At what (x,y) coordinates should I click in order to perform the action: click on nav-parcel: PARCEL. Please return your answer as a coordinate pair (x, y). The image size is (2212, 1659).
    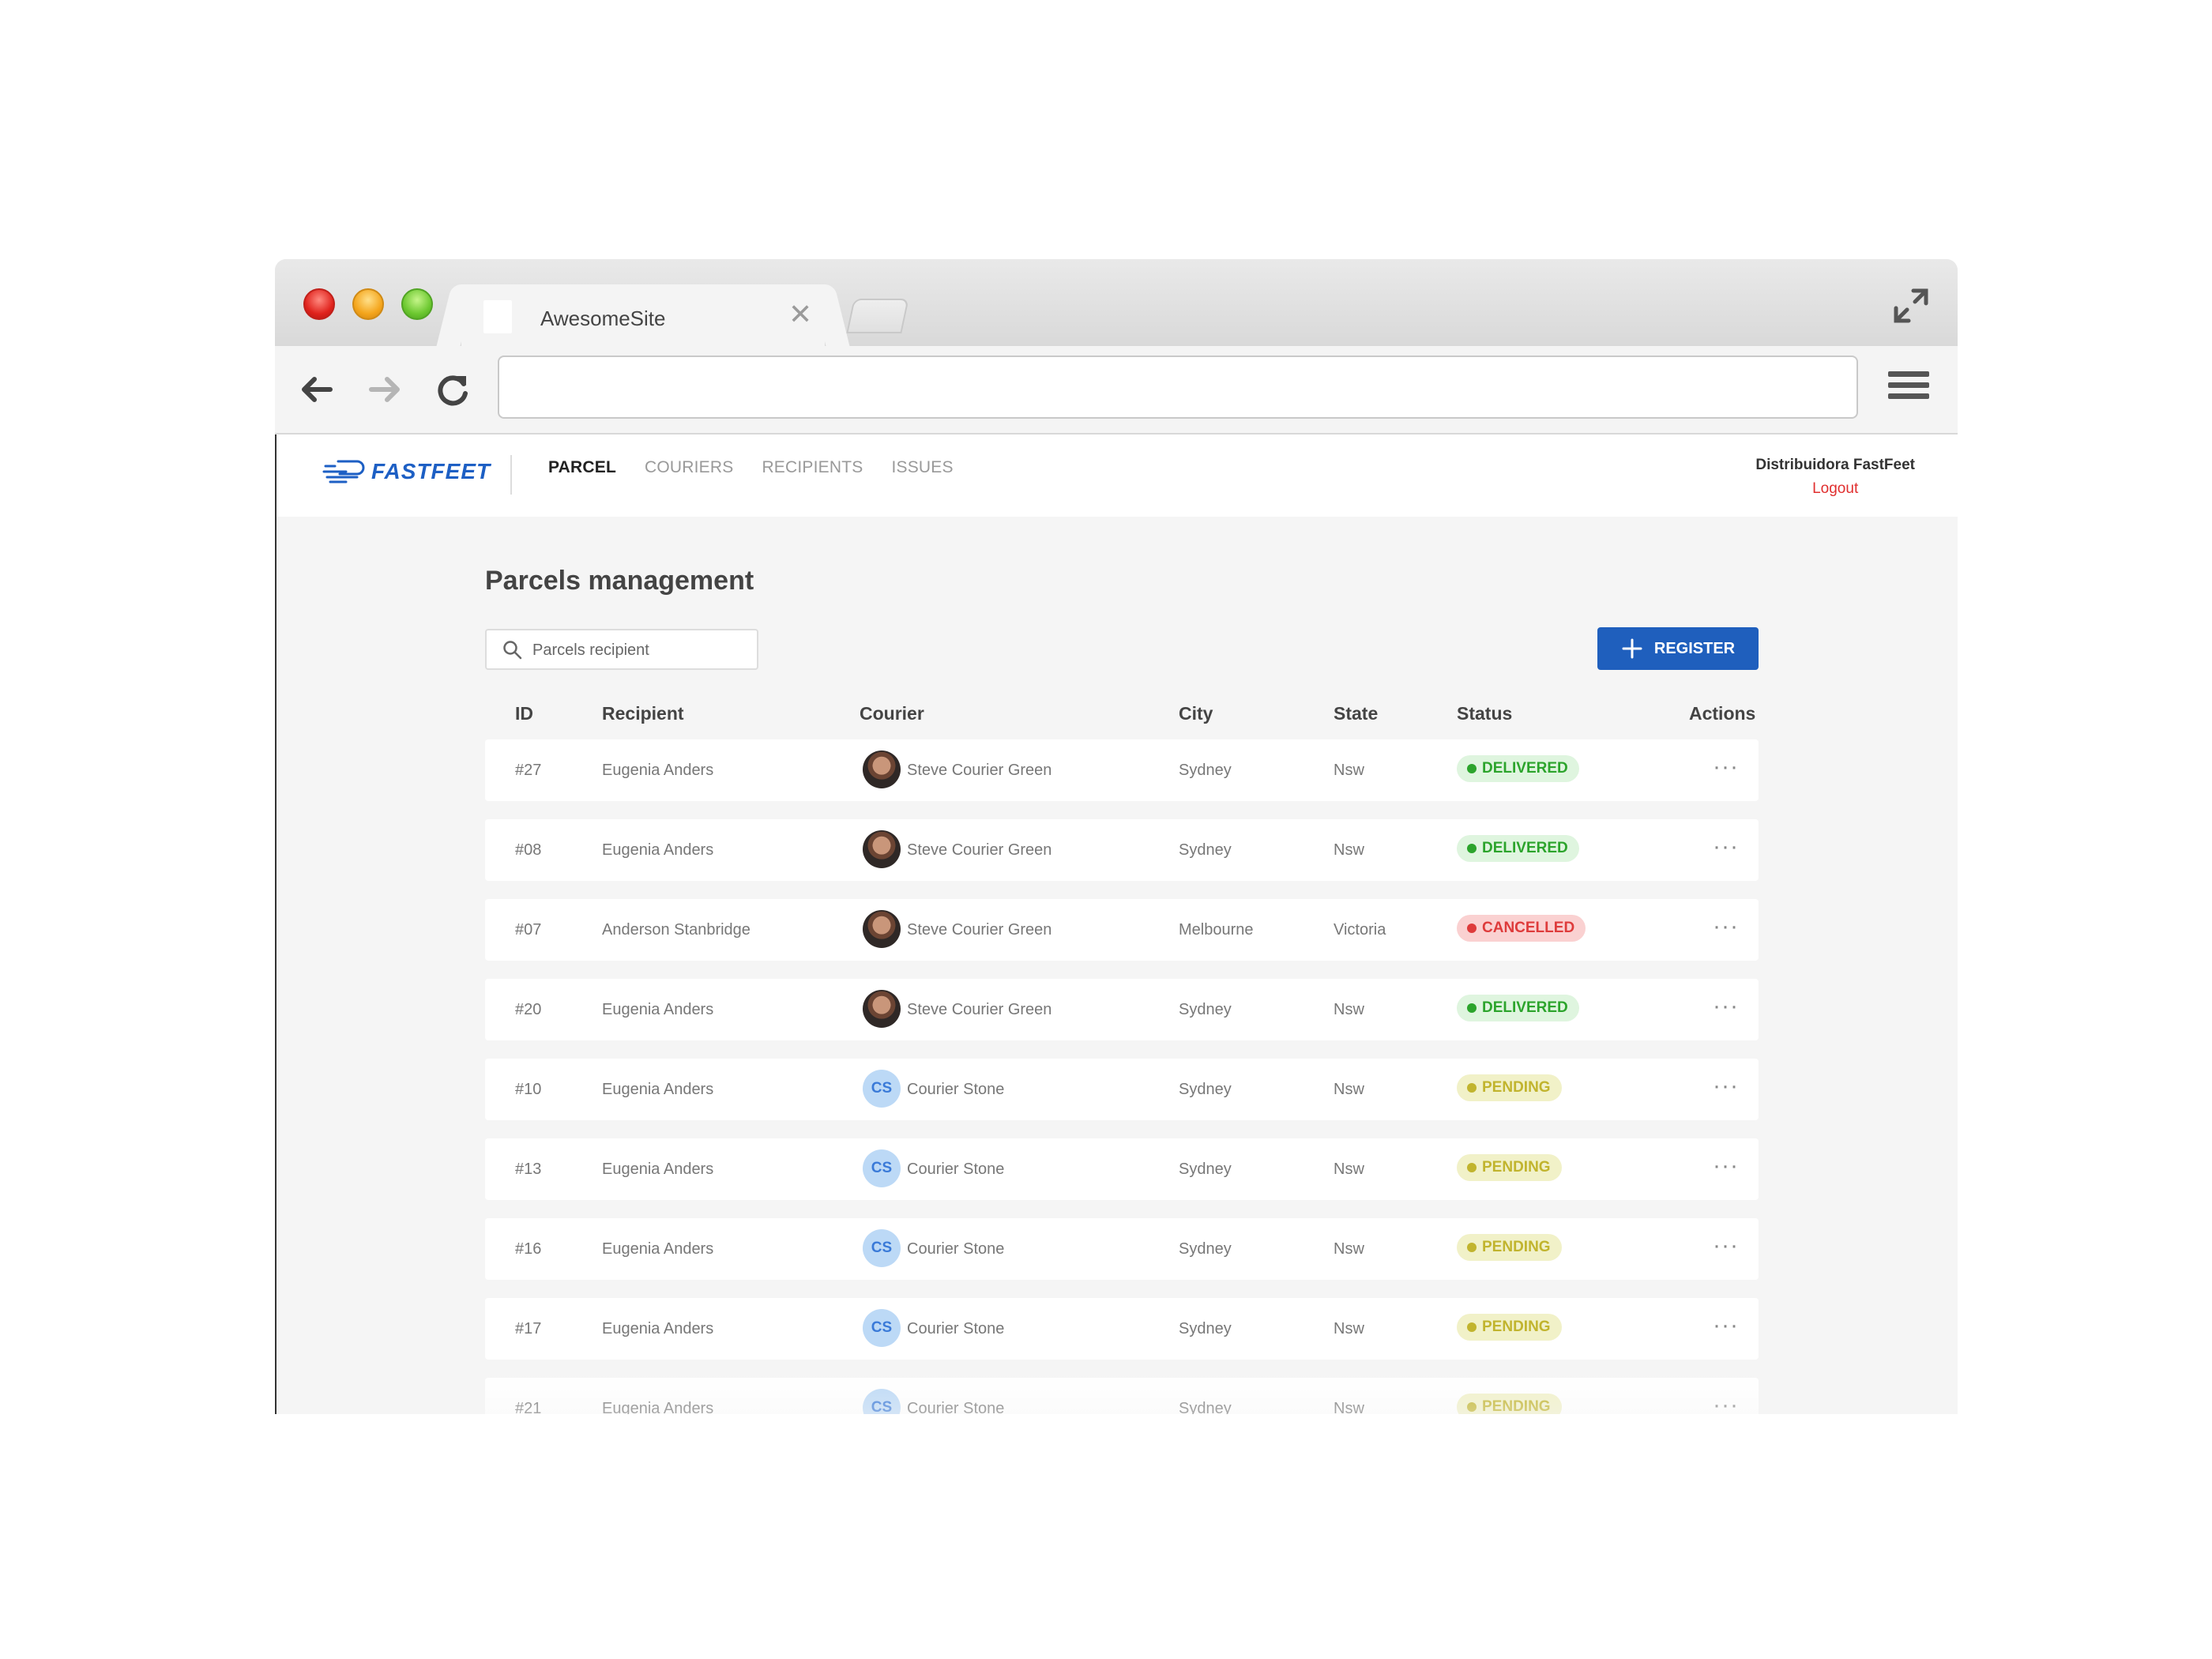
    Looking at the image, I should click on (582, 468).